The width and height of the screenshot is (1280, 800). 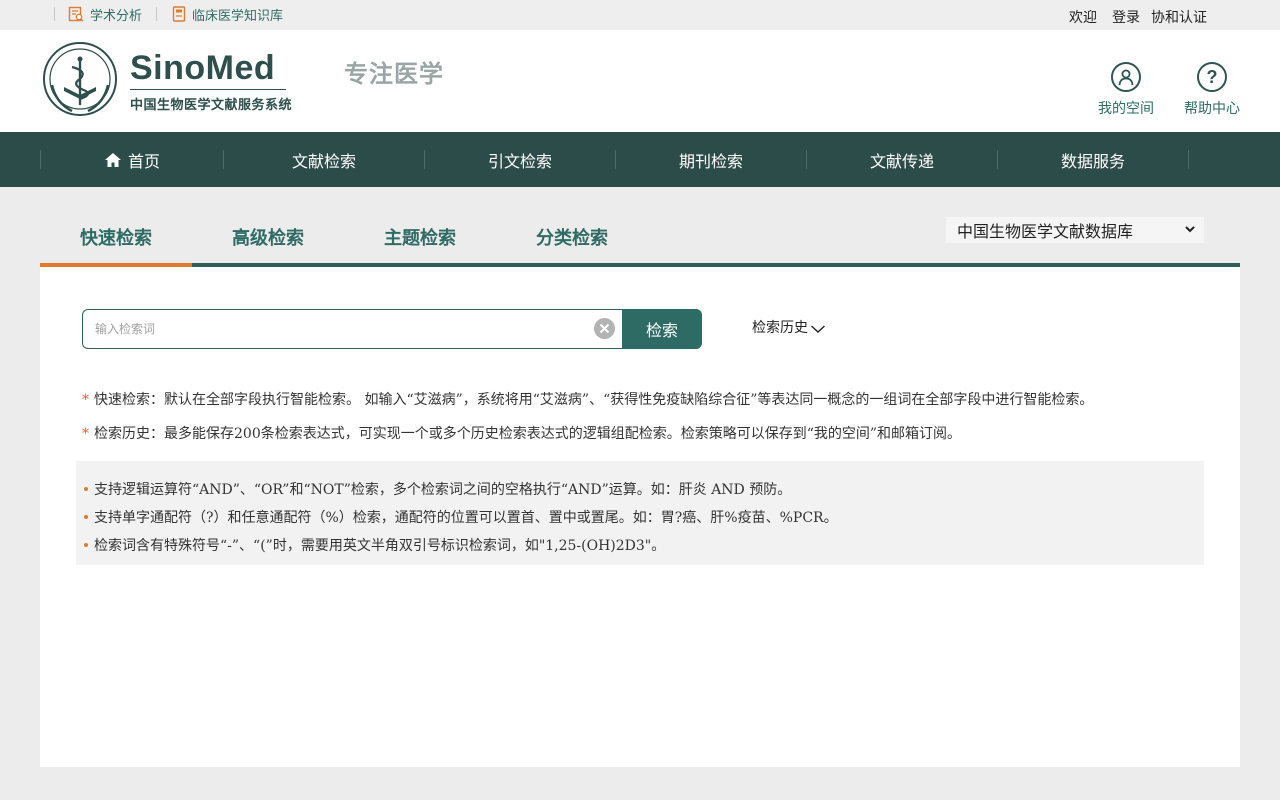 I want to click on search-button: 检索, so click(x=662, y=329).